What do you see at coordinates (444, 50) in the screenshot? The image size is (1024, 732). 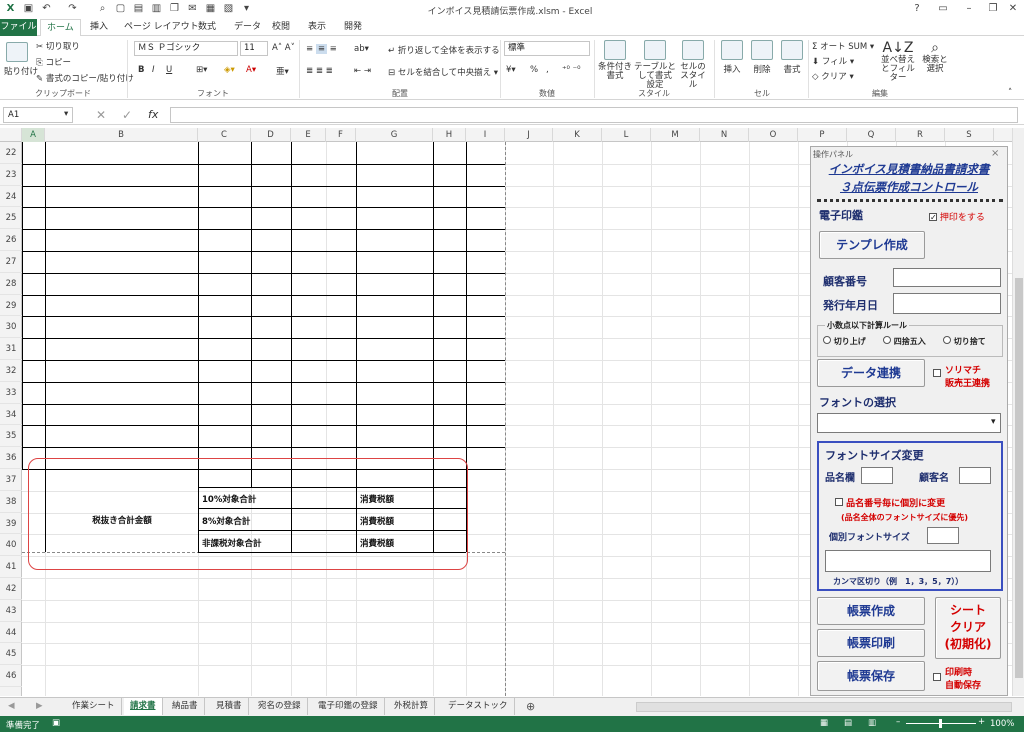 I see `wrap-text-button: ↵ 折り返して全体を表示する` at bounding box center [444, 50].